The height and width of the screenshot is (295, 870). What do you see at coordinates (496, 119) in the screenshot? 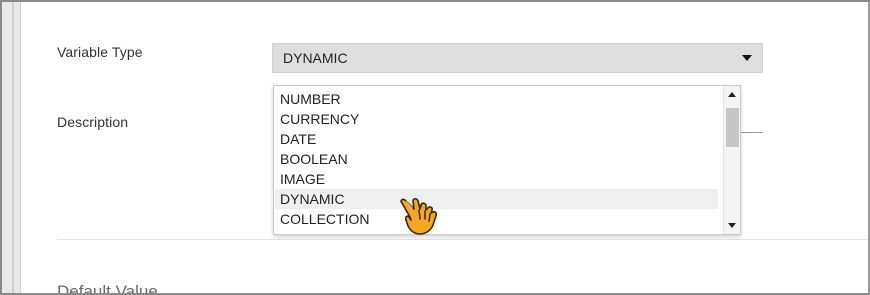
I see `option-currency: CURRENCY` at bounding box center [496, 119].